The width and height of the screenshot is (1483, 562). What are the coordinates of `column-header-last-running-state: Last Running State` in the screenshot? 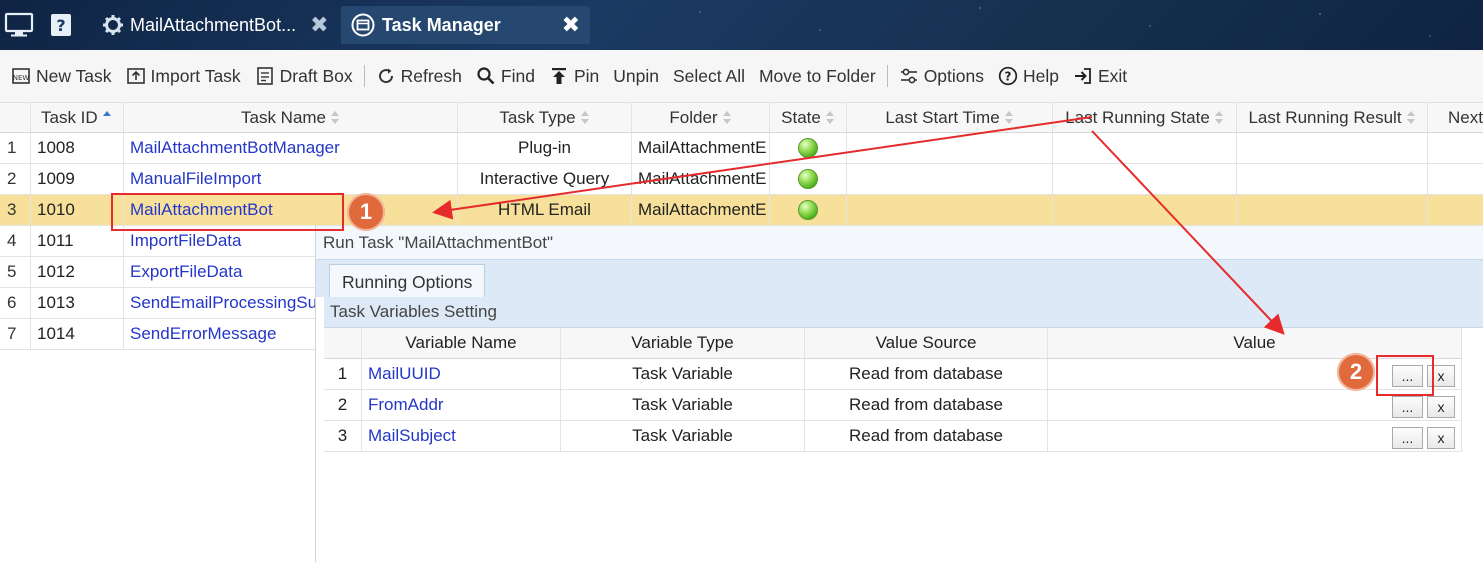 It's located at (1145, 117).